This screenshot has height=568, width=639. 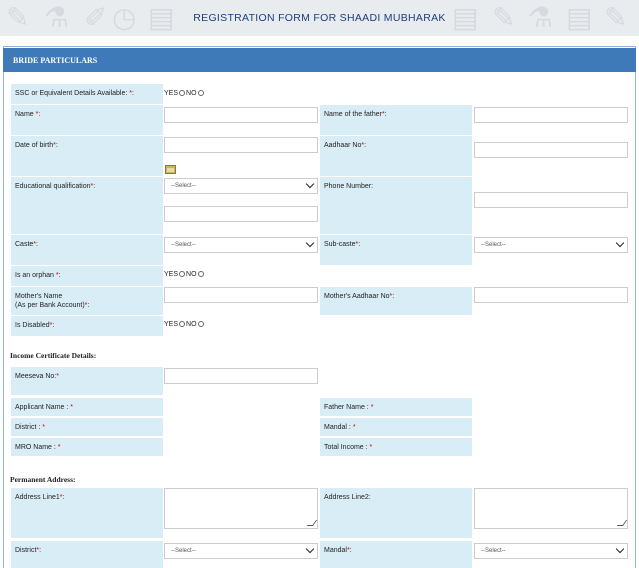 I want to click on aadhaar-label: Aadhaar No*:, so click(x=396, y=156).